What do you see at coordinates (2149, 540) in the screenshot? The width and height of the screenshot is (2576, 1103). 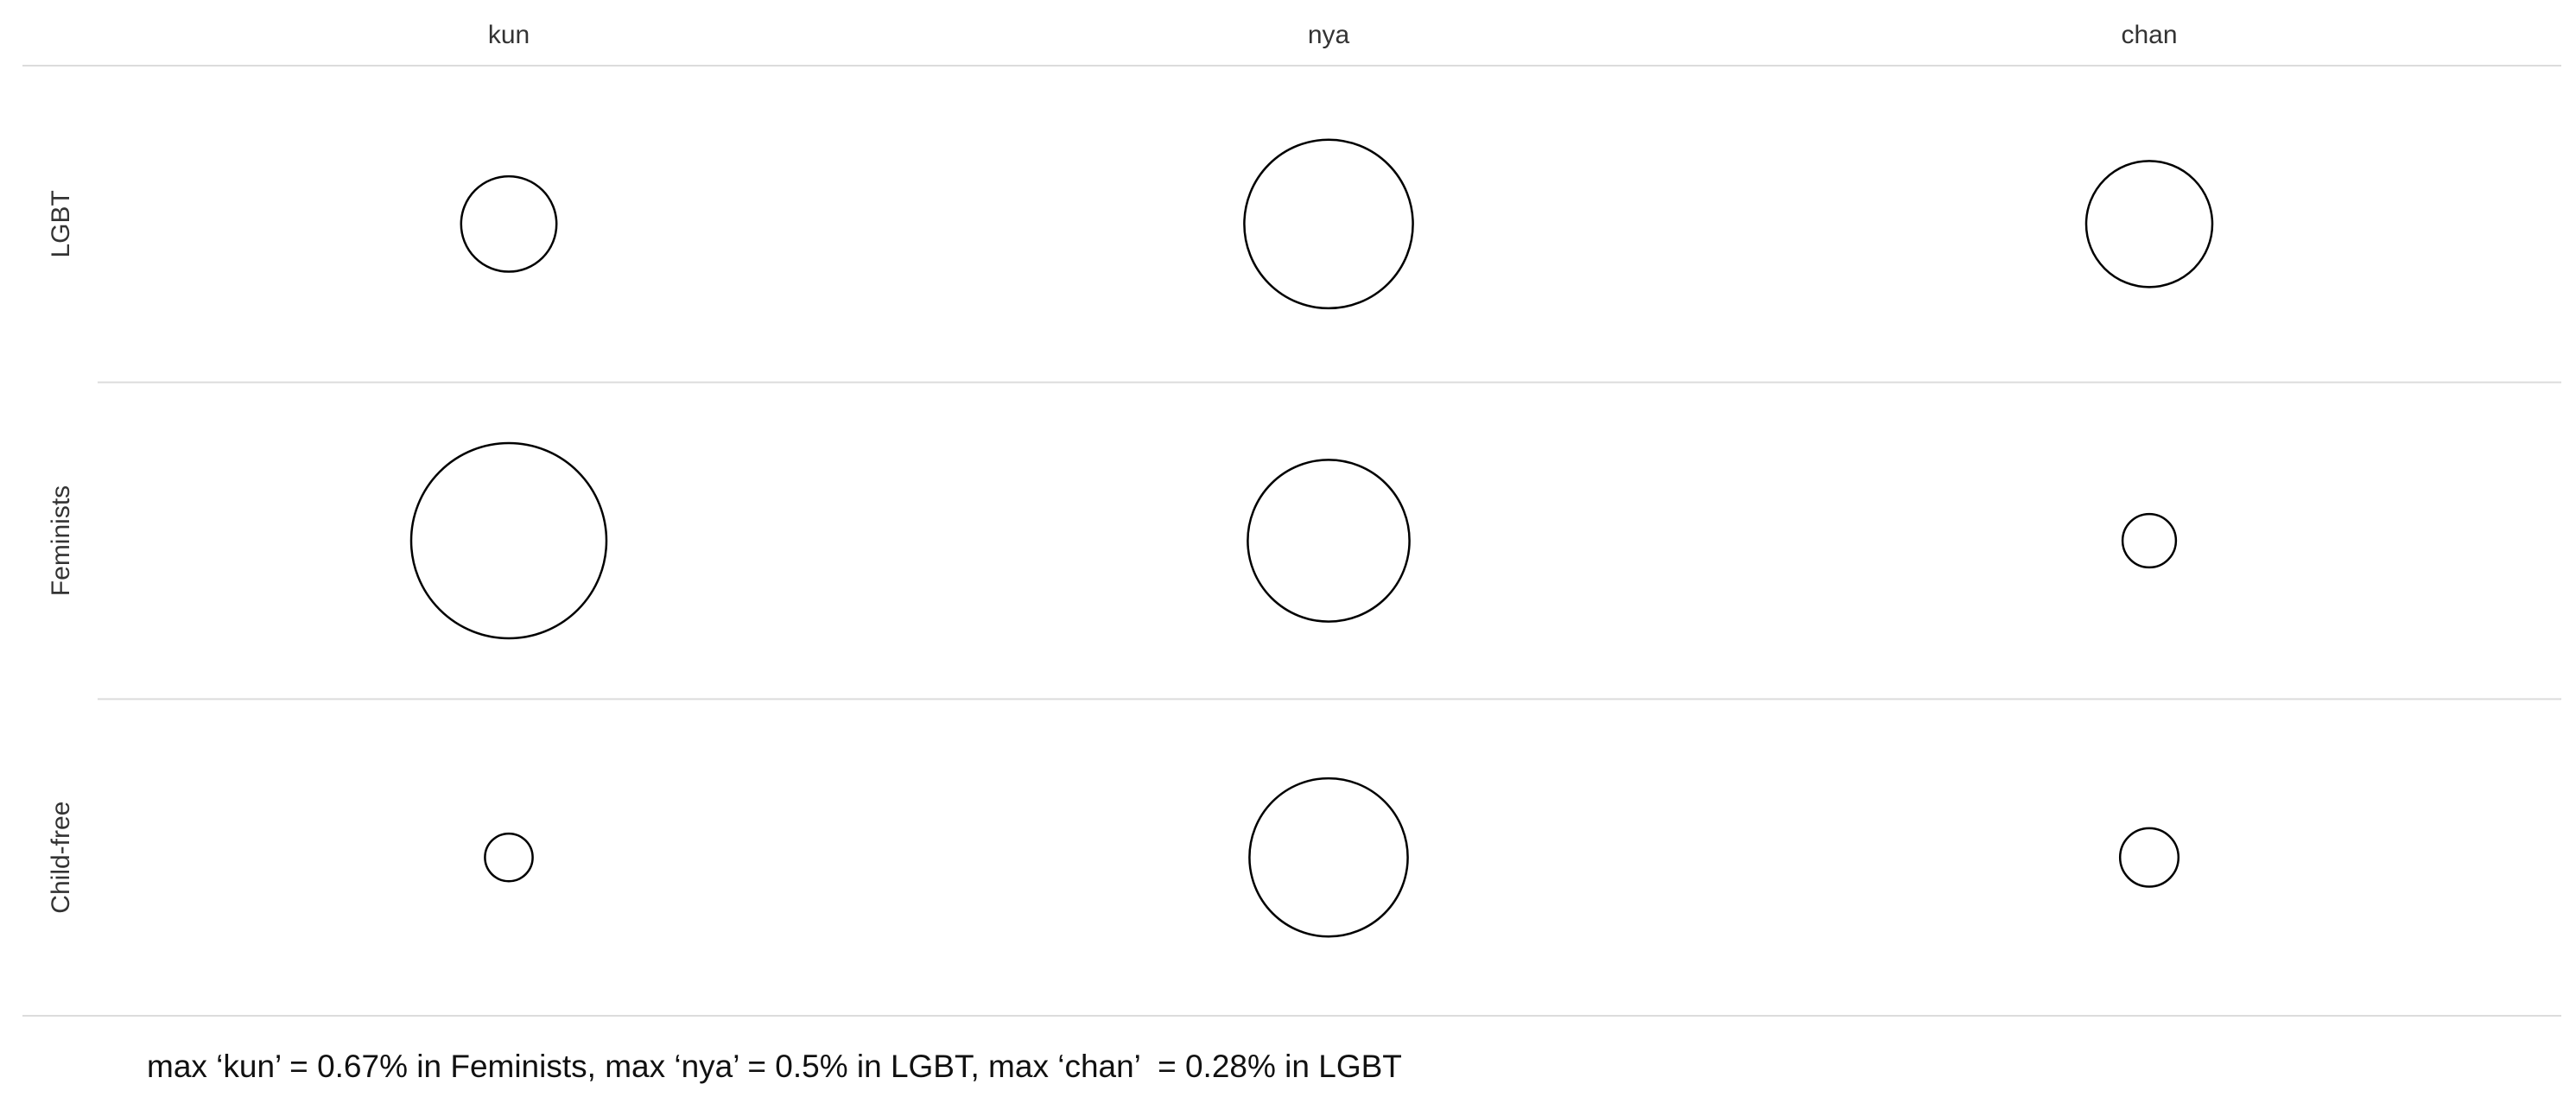 I see `bubble-feminists-chan` at bounding box center [2149, 540].